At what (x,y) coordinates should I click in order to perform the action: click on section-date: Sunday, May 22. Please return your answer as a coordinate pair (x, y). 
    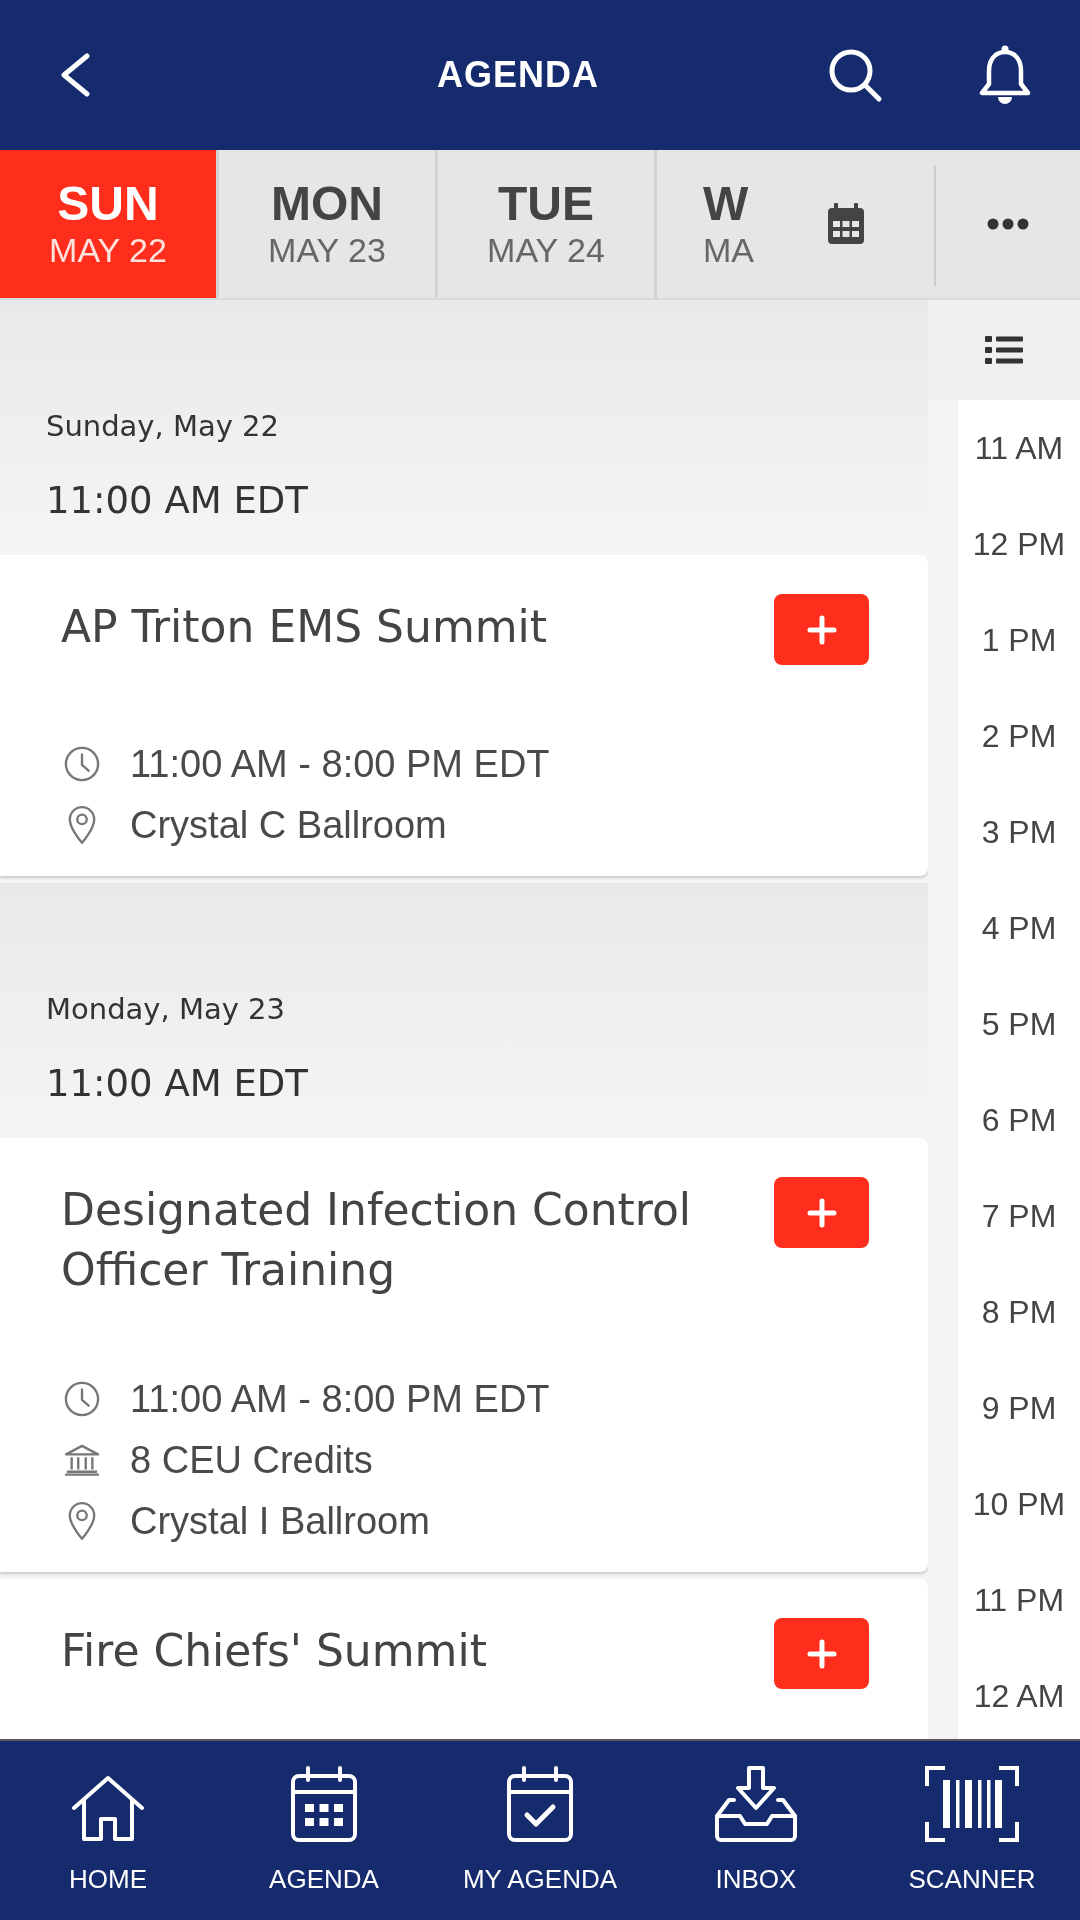
    Looking at the image, I should click on (163, 426).